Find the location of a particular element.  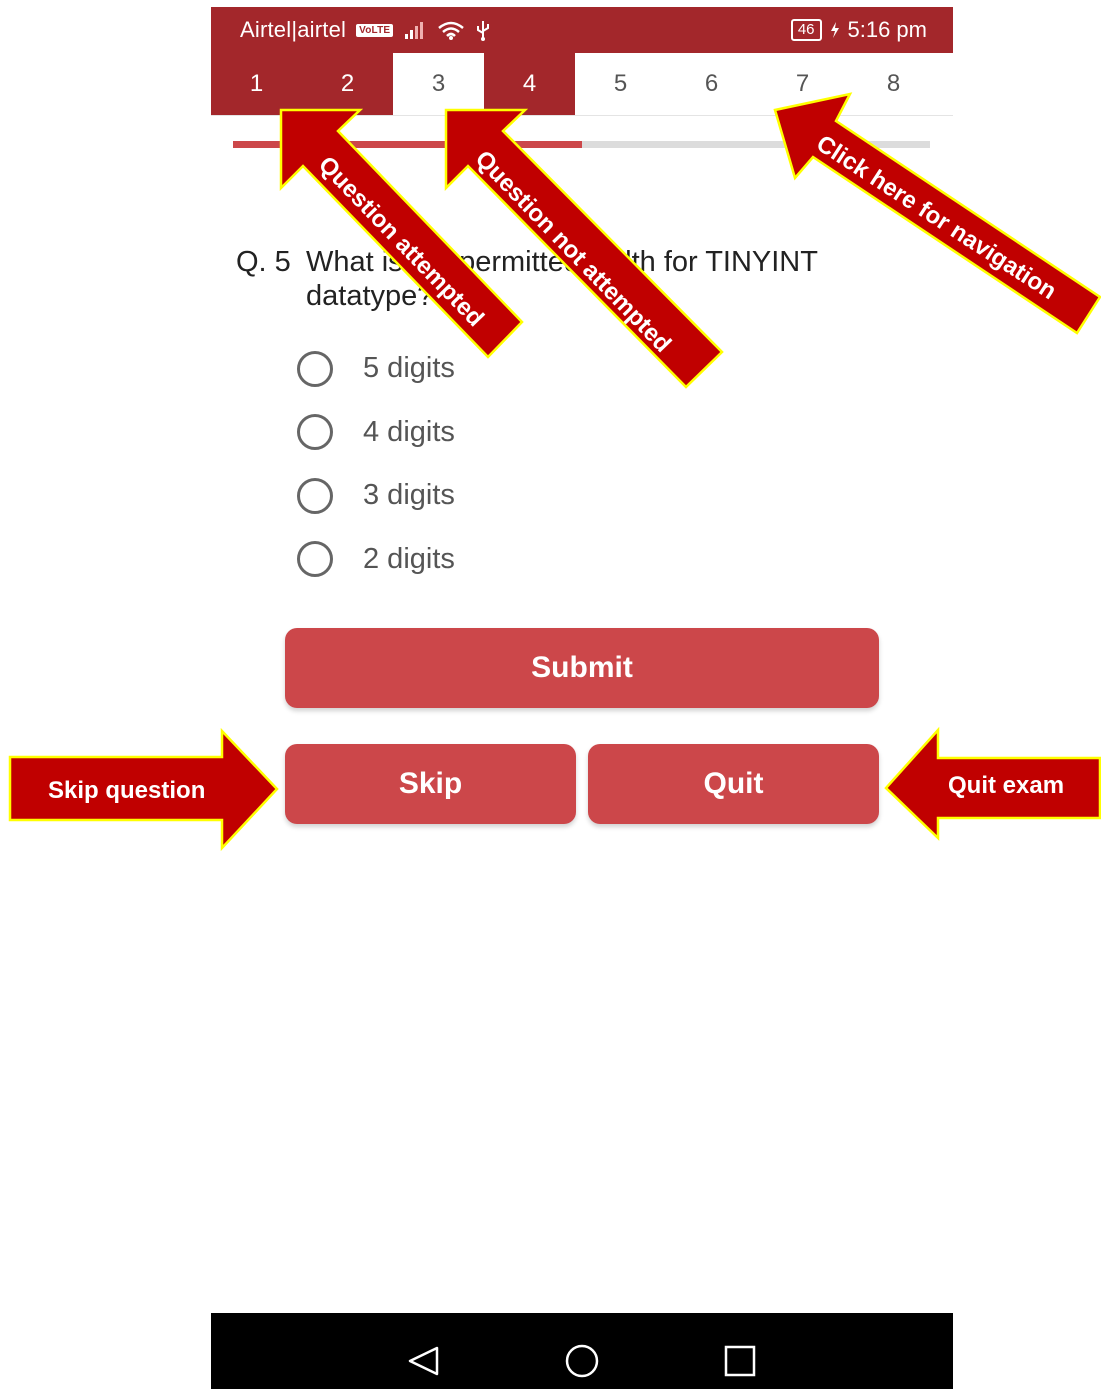

option-3: 3 digits is located at coordinates (376, 496).